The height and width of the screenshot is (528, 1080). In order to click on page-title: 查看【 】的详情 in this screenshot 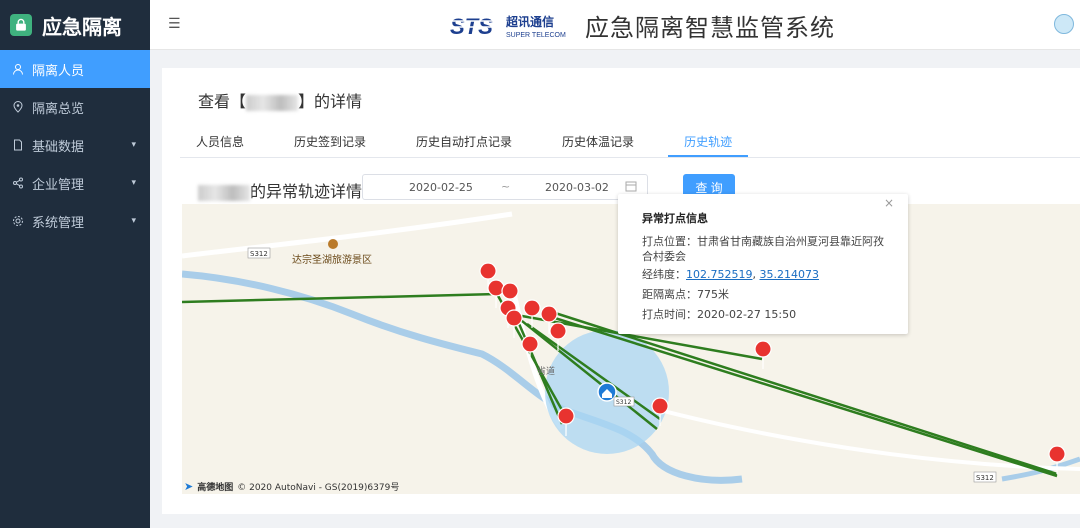, I will do `click(280, 100)`.